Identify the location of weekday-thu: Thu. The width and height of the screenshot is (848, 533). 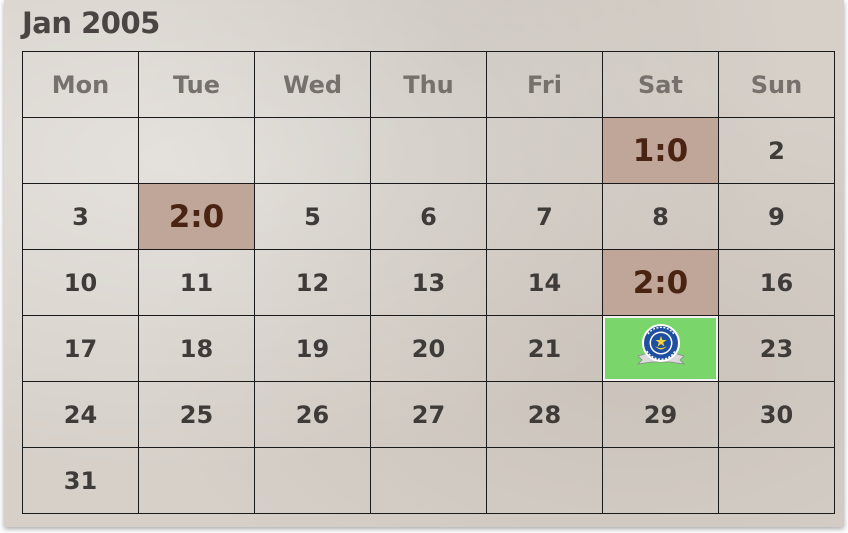
(428, 84).